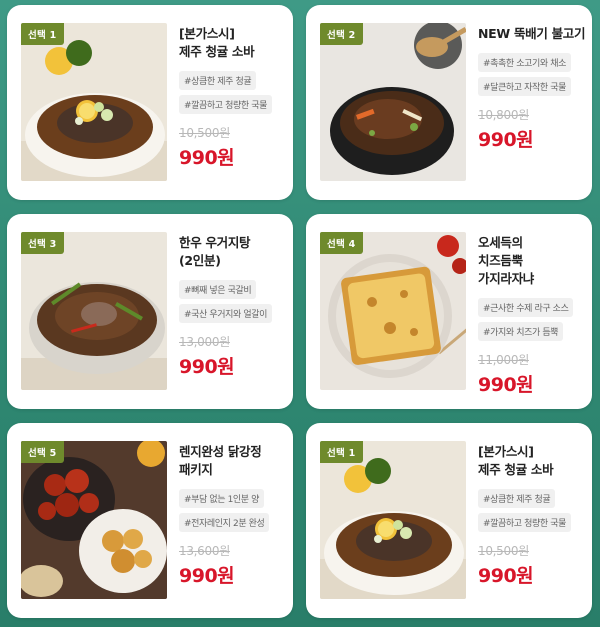  What do you see at coordinates (218, 289) in the screenshot?
I see `product-tag: #뼈째 넣은 국갈비` at bounding box center [218, 289].